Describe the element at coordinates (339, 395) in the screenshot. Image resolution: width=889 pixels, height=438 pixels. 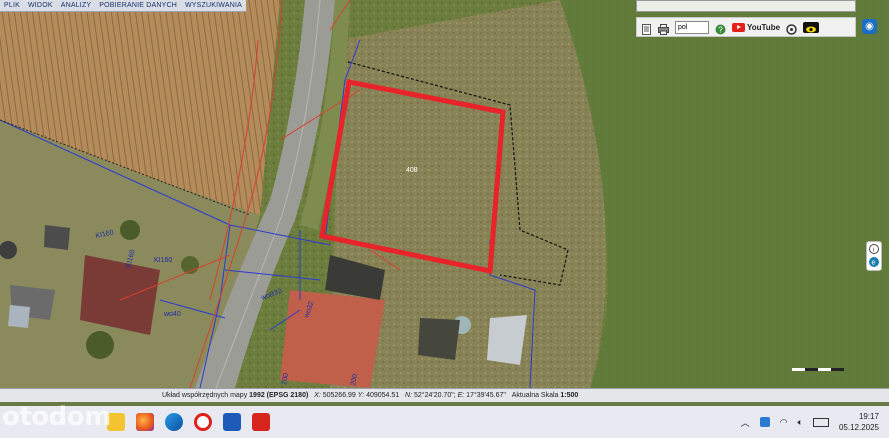
I see `x-value: 505266.99` at that location.